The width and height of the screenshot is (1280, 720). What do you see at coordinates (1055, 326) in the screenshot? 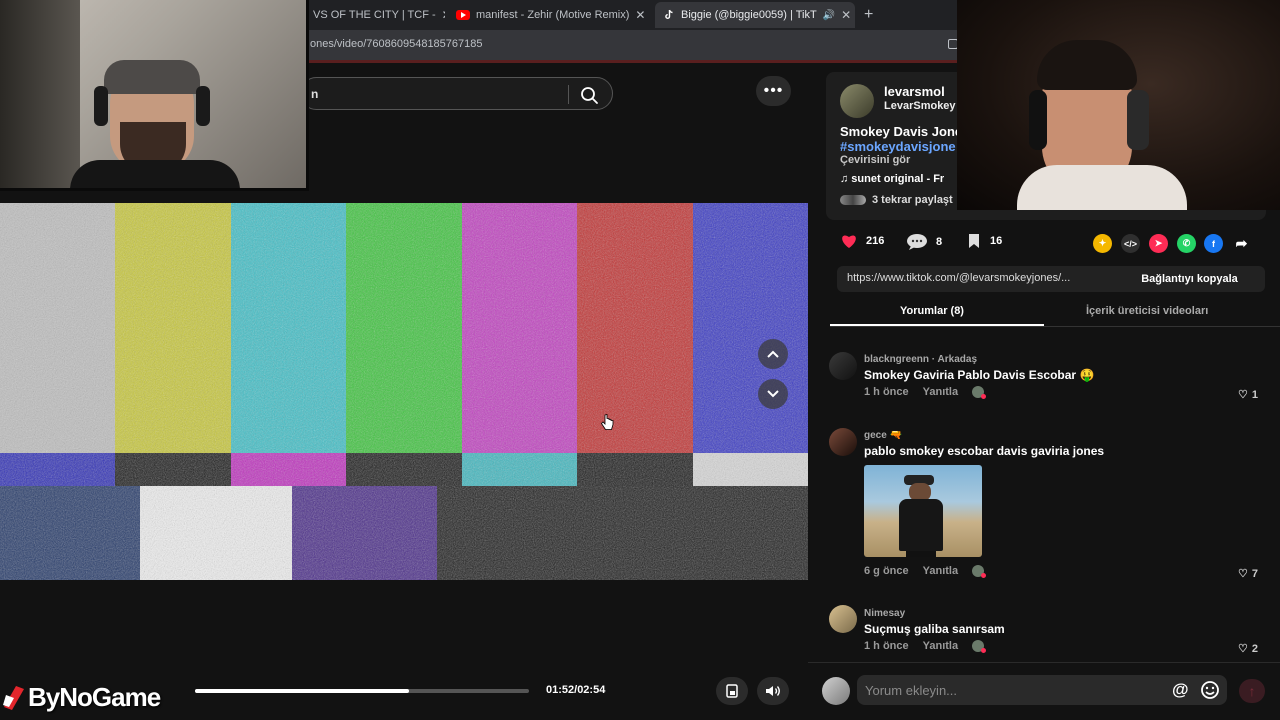
I see `tab-divider` at bounding box center [1055, 326].